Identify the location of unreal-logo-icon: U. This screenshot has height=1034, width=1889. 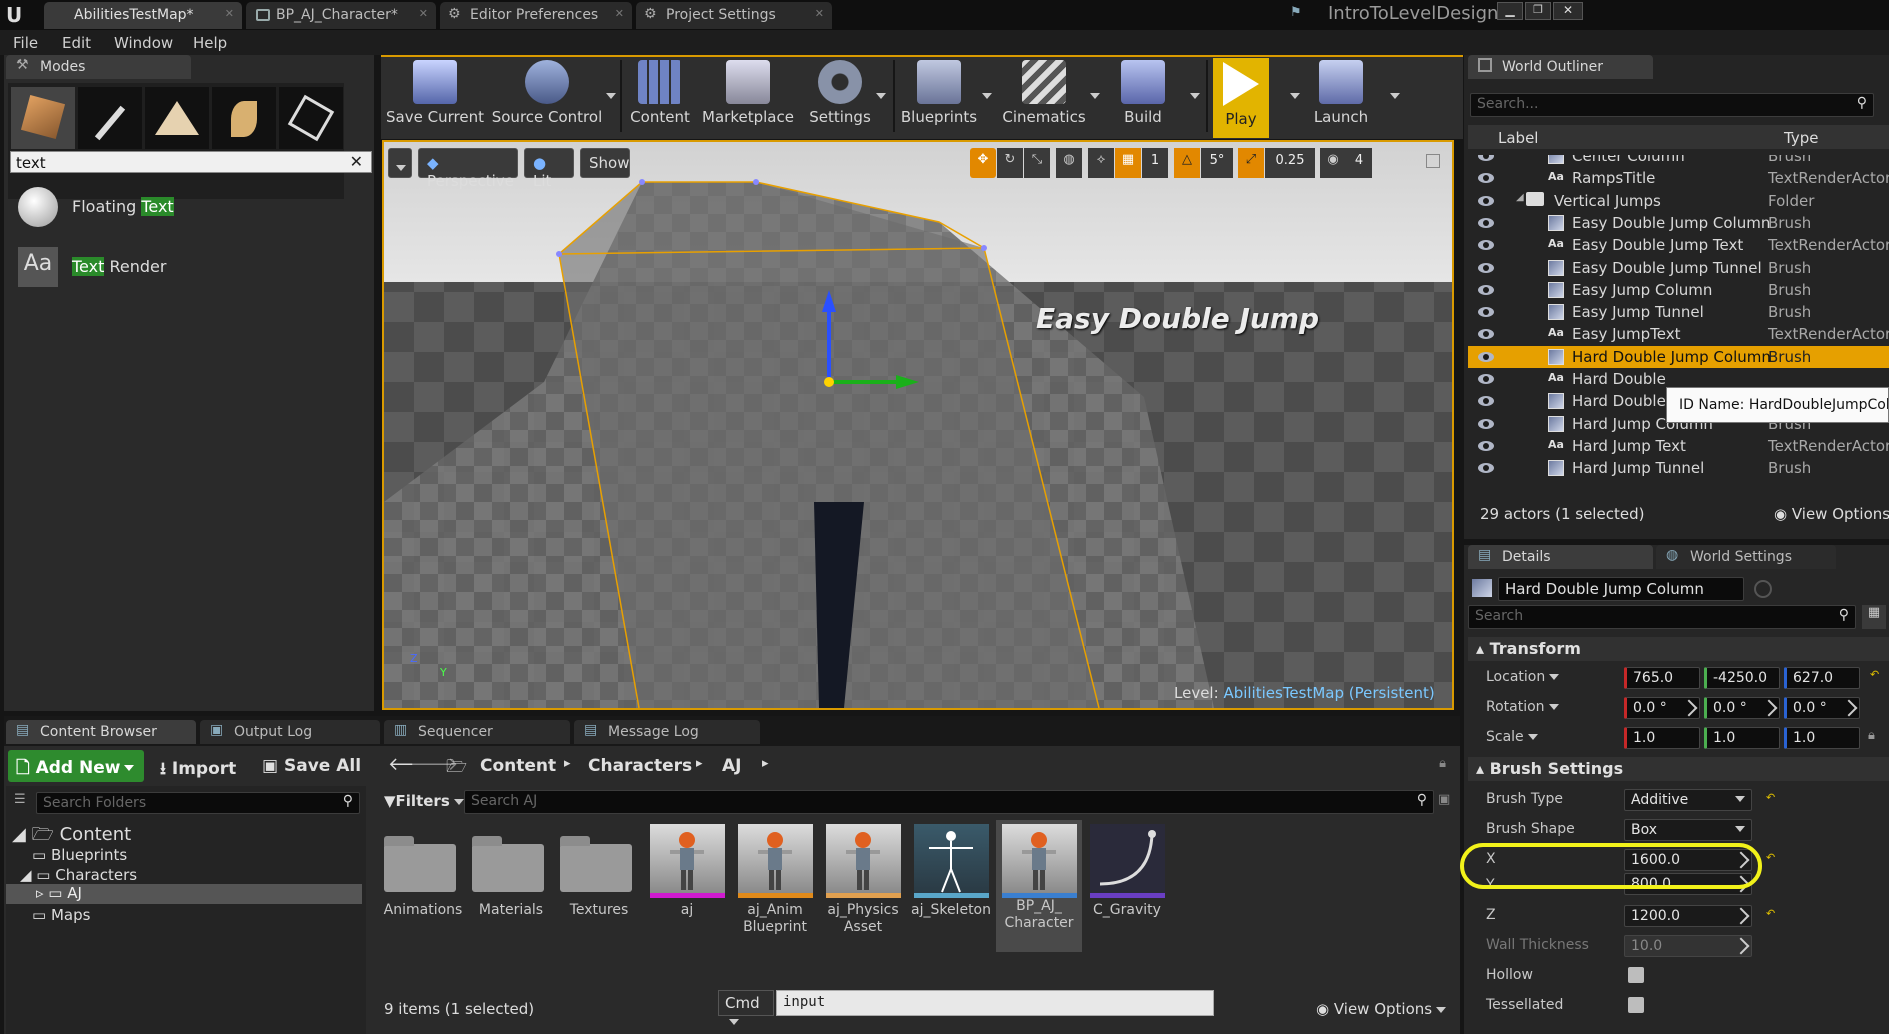
(17, 15).